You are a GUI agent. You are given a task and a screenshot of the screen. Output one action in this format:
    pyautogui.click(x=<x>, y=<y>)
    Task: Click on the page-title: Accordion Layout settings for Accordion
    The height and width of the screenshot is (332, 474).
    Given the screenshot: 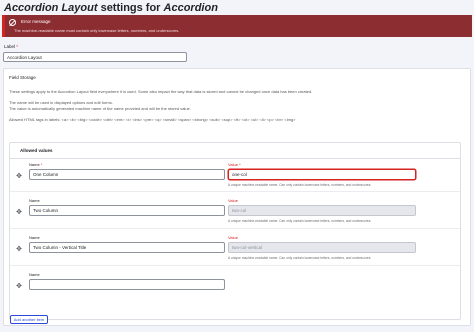 What is the action you would take?
    pyautogui.click(x=111, y=8)
    